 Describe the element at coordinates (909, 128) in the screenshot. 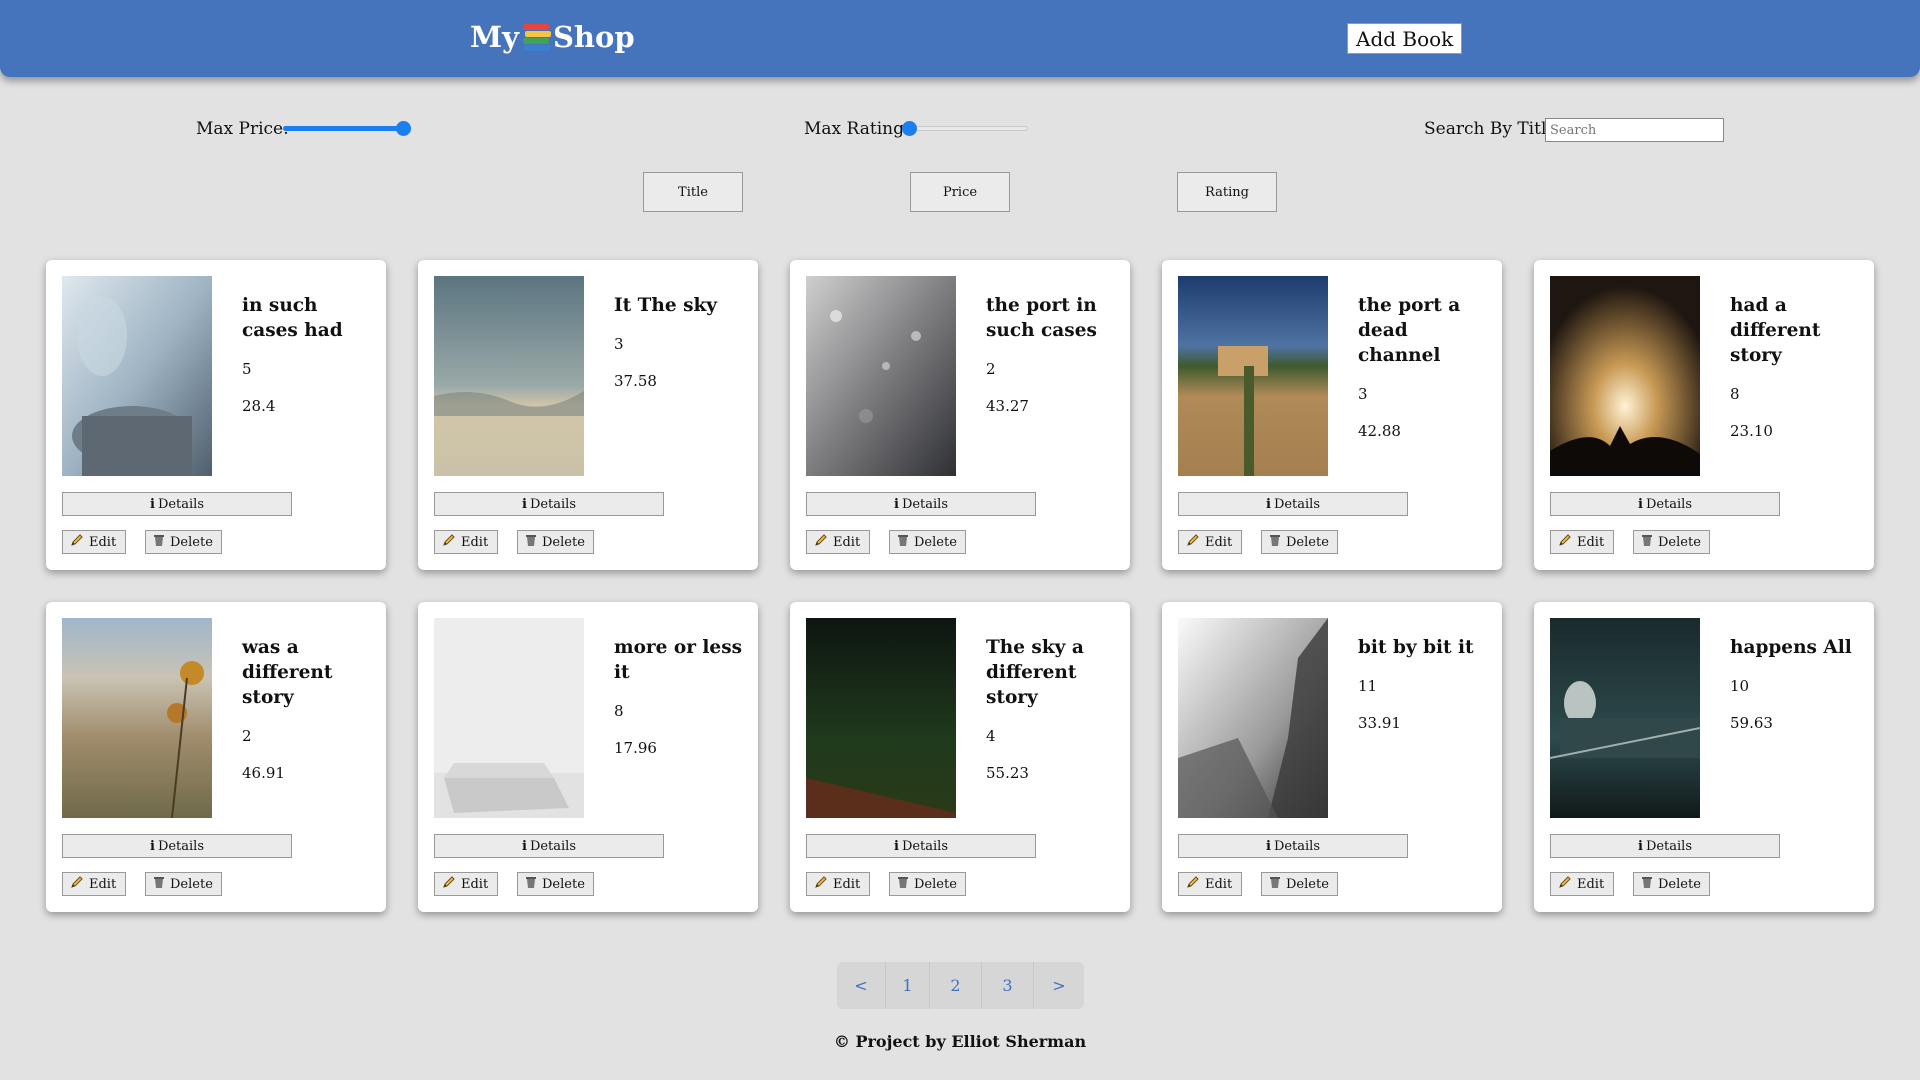

I see `max-rating-slider-thumb` at that location.